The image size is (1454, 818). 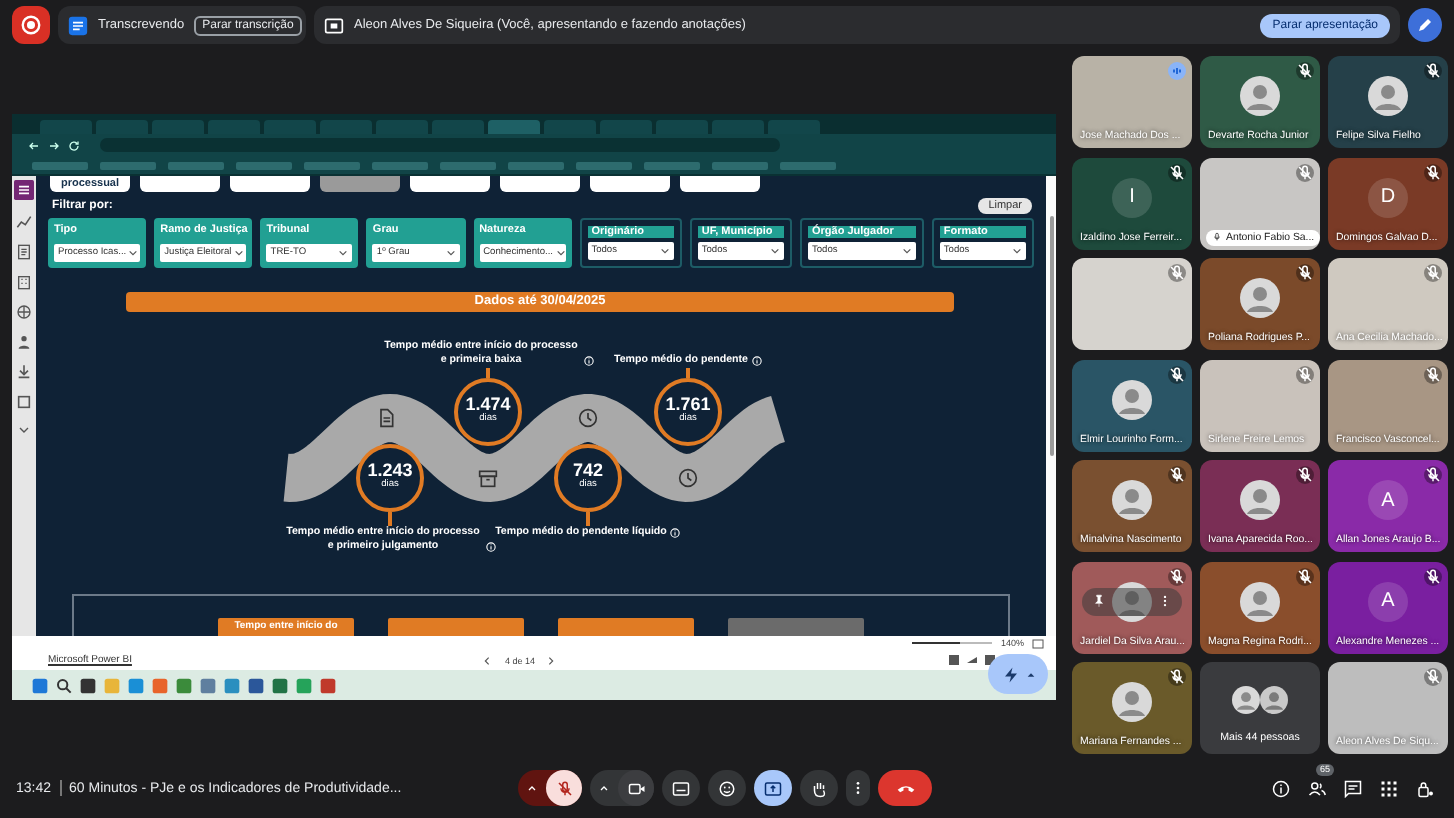 I want to click on scrollbar, so click(x=1051, y=406).